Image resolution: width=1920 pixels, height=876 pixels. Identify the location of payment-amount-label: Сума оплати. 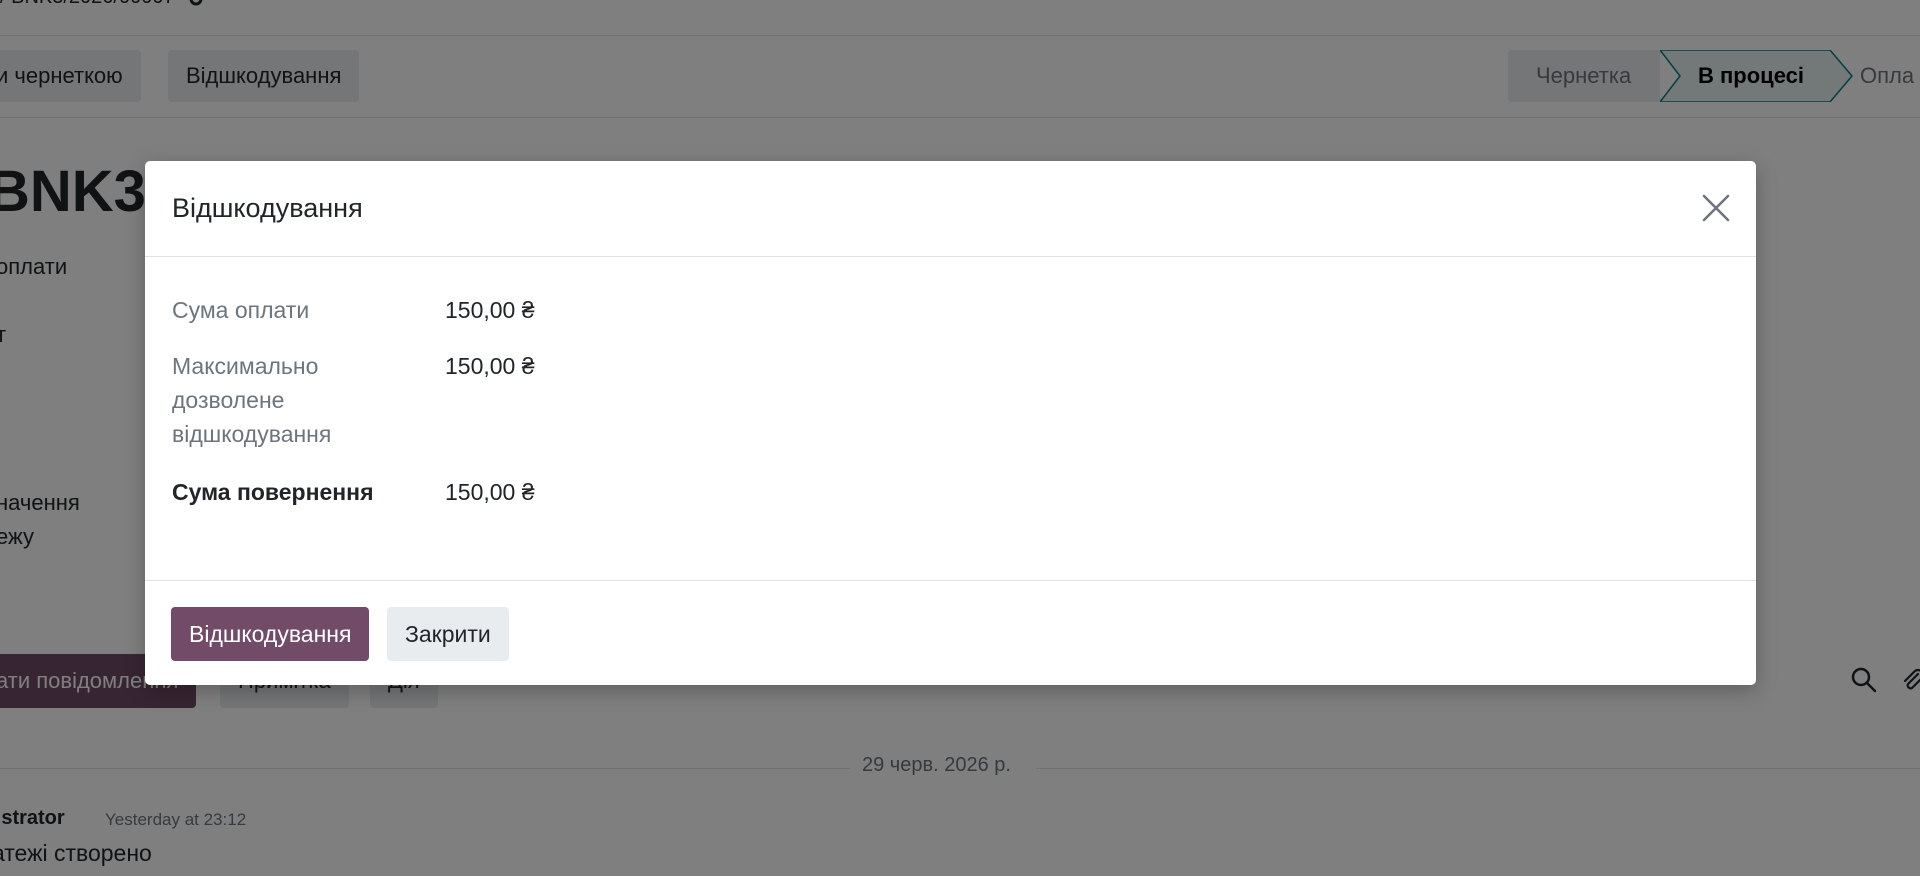
(241, 310).